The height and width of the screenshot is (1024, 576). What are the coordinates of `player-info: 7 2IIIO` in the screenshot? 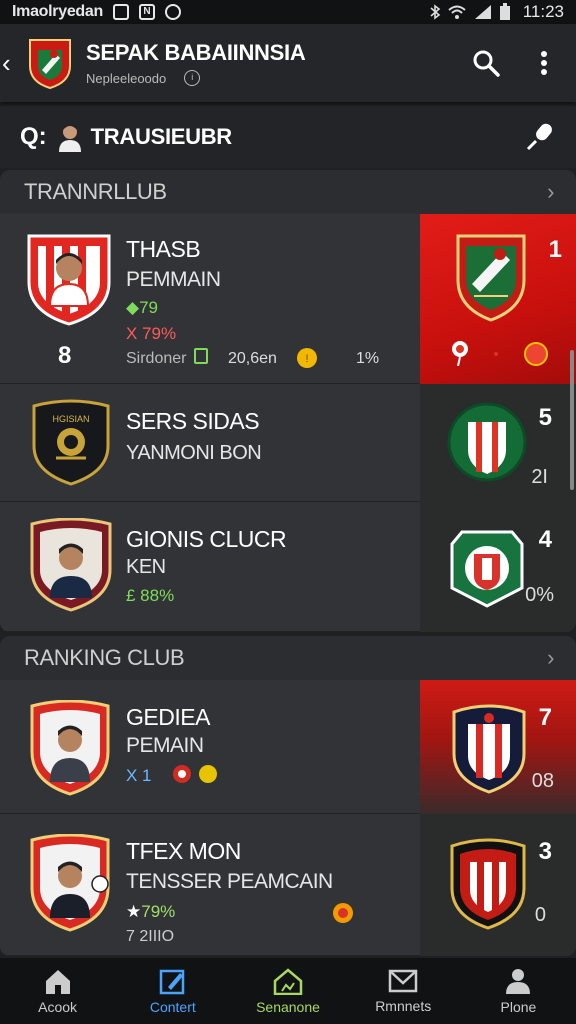 It's located at (150, 936).